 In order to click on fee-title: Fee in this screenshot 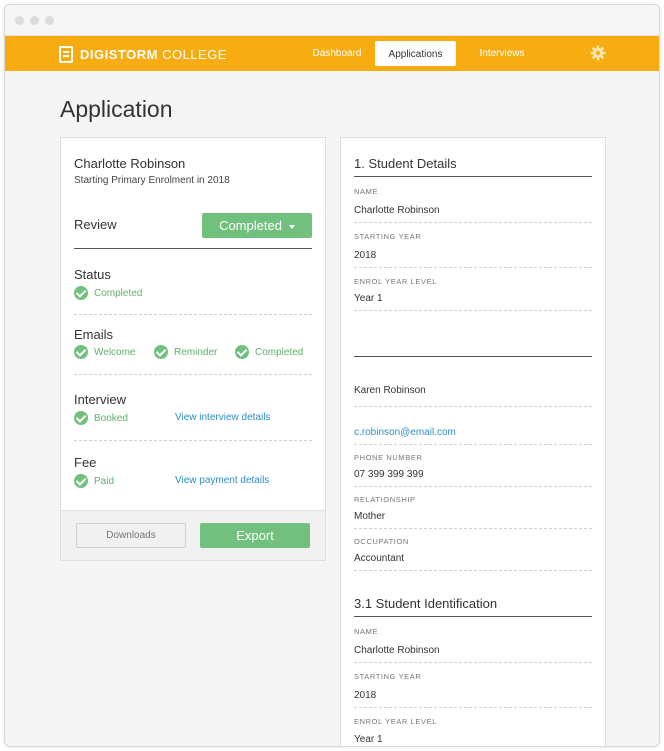, I will do `click(85, 462)`.